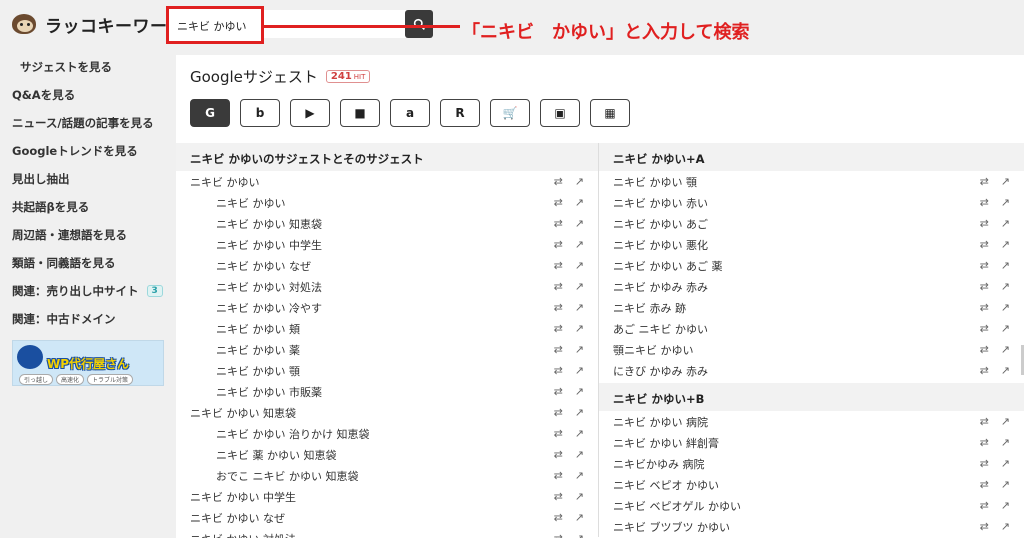 This screenshot has height=538, width=1024. What do you see at coordinates (510, 113) in the screenshot?
I see `shopping-cart-engine-button: 🛒` at bounding box center [510, 113].